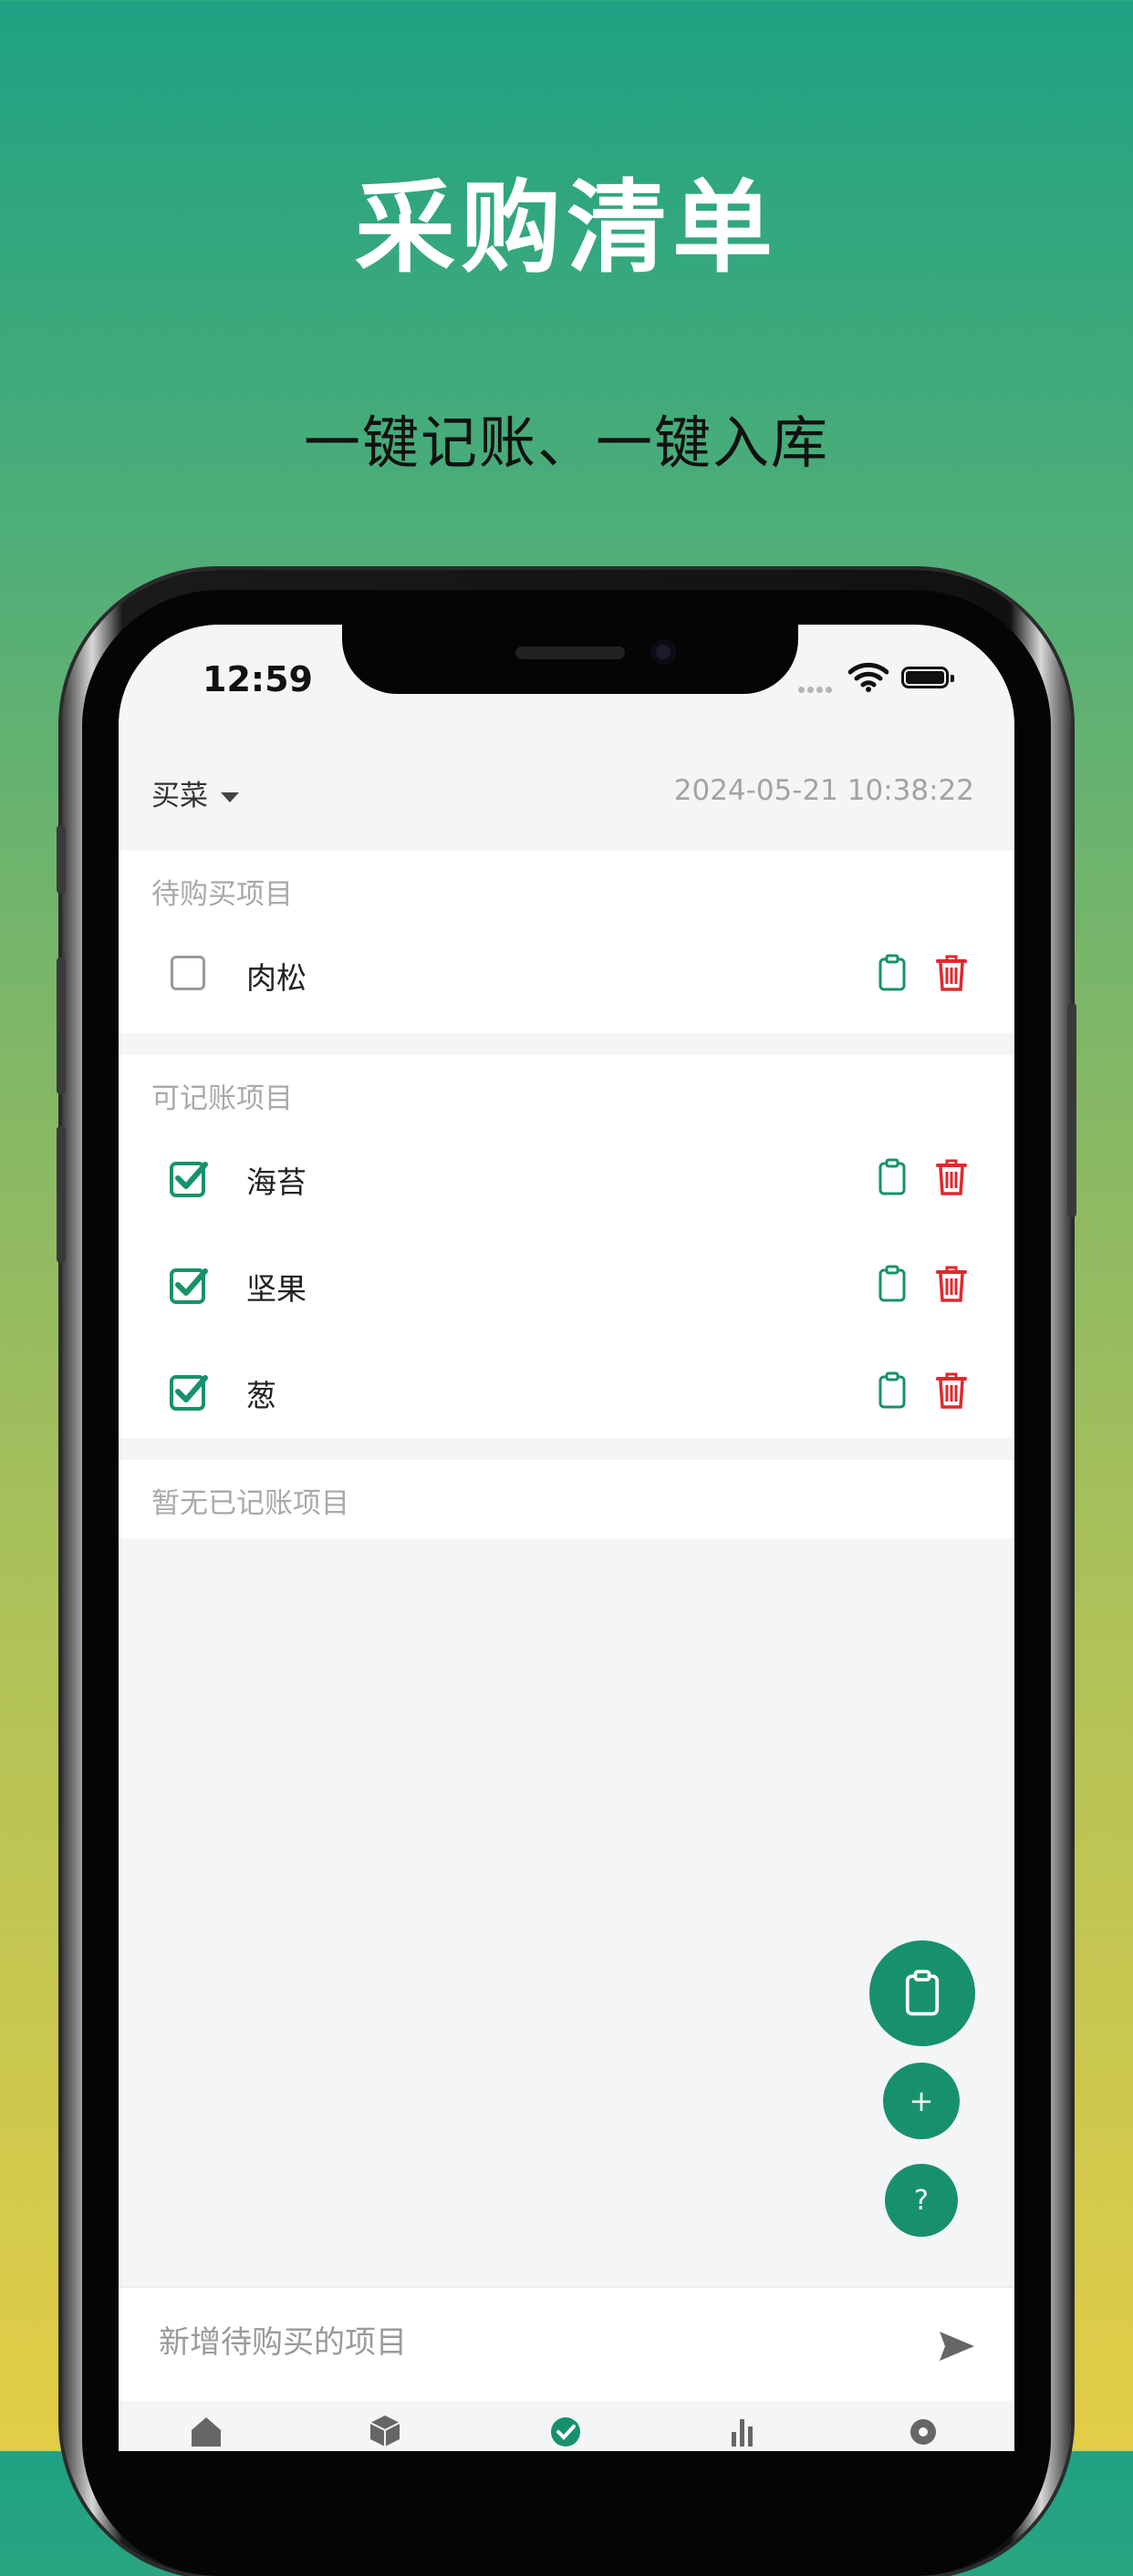 The width and height of the screenshot is (1133, 2576). I want to click on item-label: 肉松, so click(276, 978).